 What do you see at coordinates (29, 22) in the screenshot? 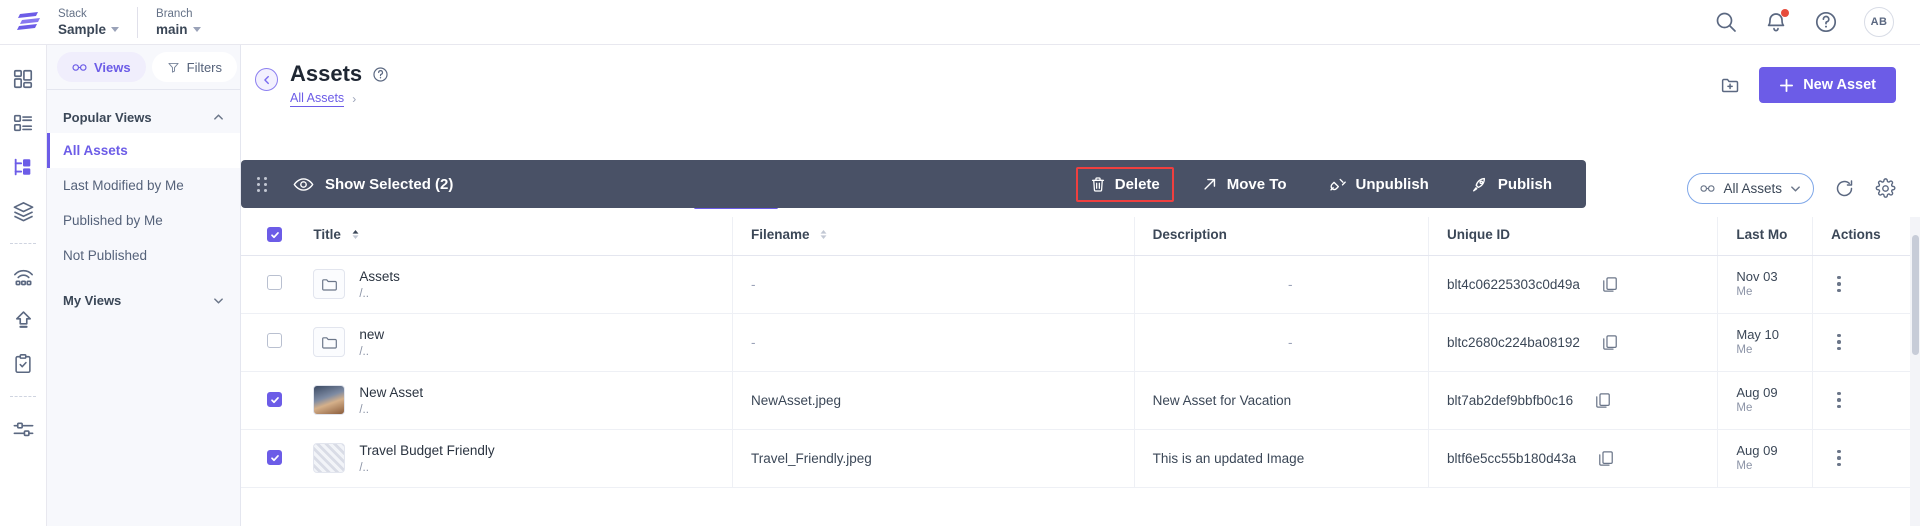
I see `app-logo` at bounding box center [29, 22].